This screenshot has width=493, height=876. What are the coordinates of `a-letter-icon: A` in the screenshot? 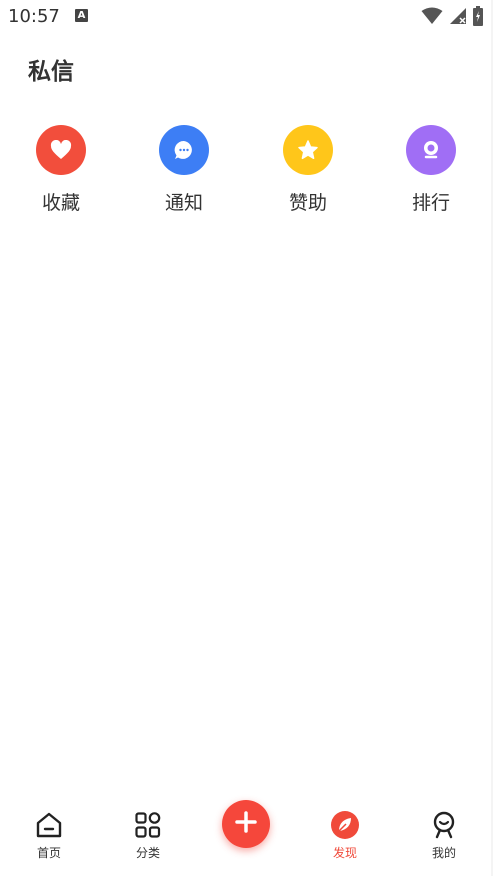 It's located at (81, 15).